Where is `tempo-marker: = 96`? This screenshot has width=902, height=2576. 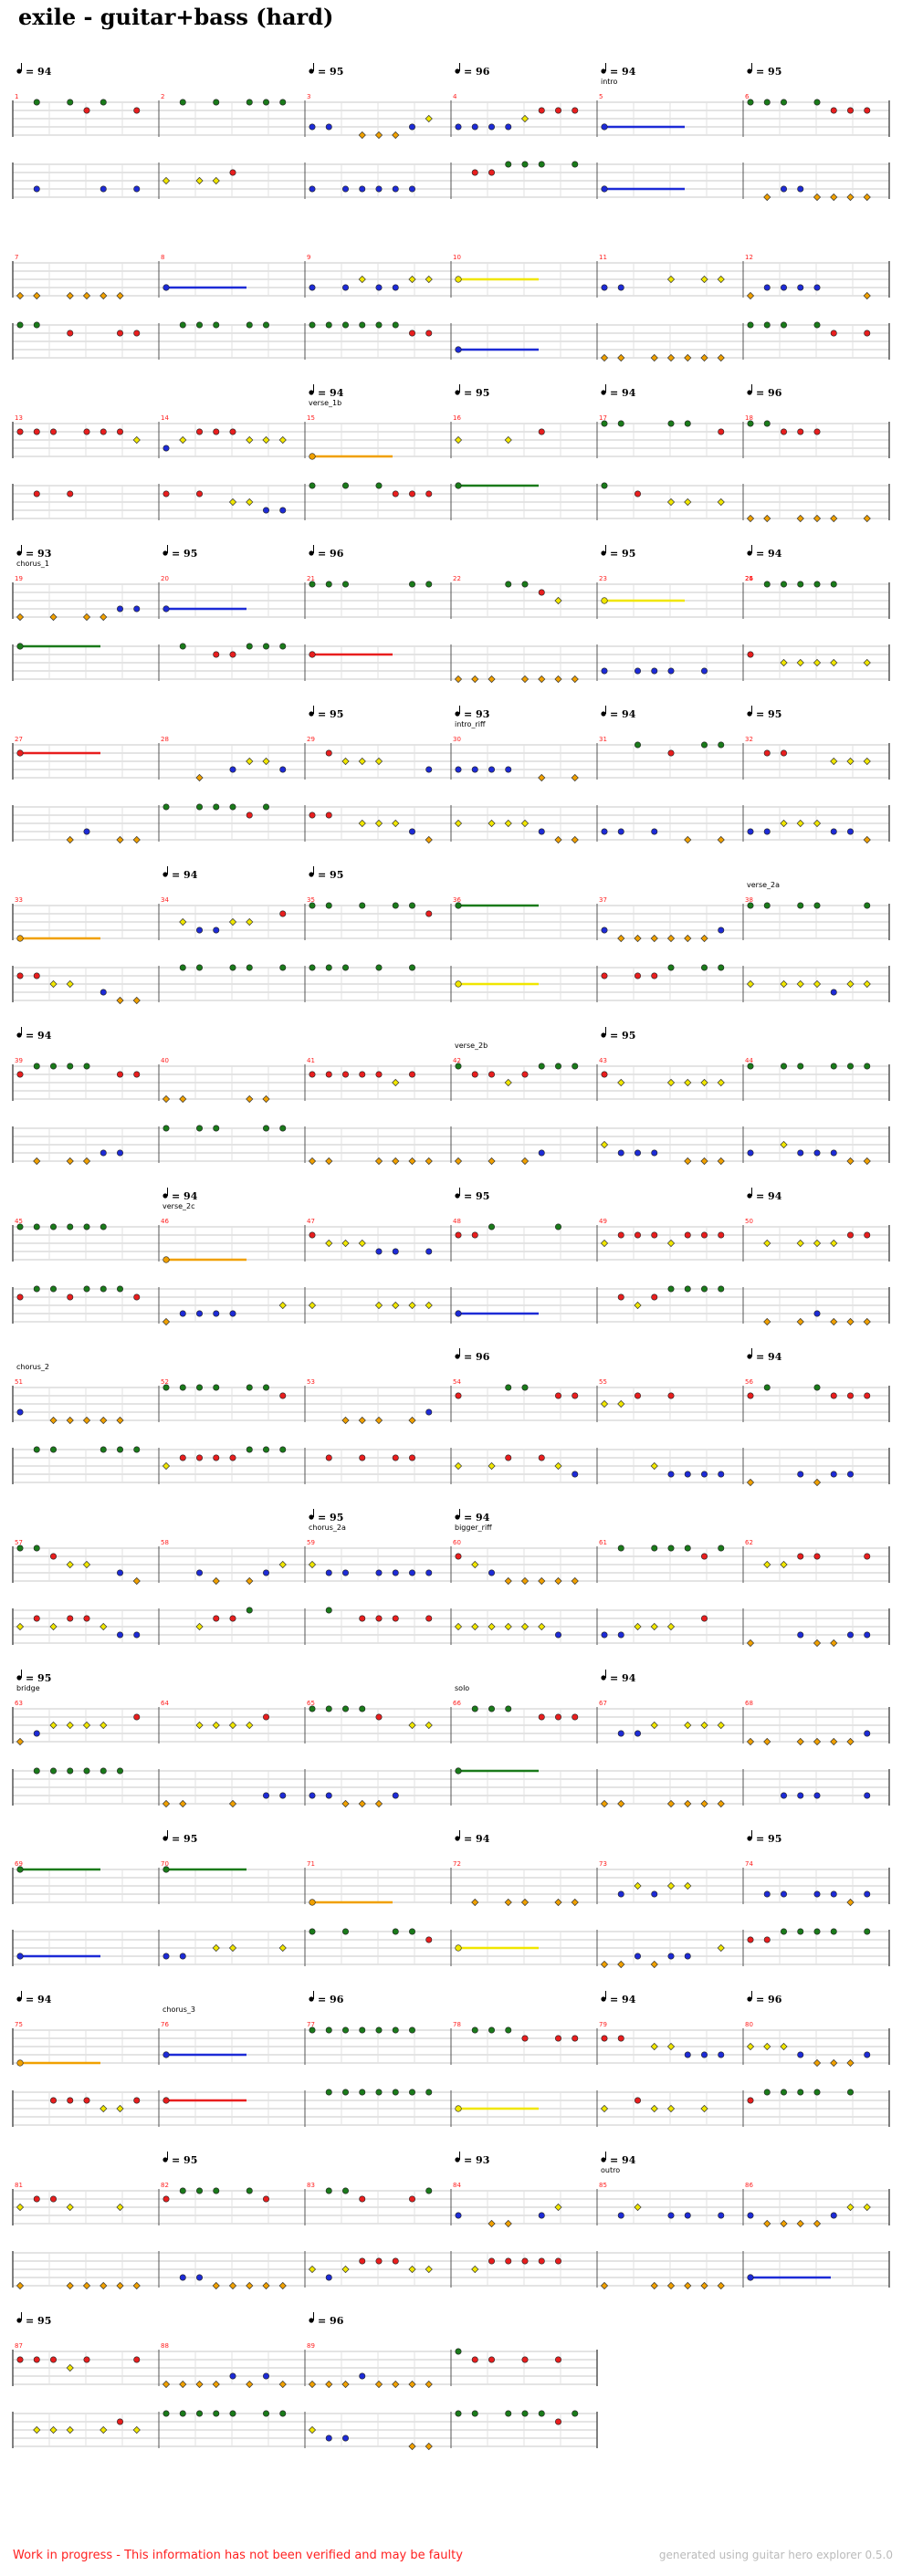
tempo-marker: = 96 is located at coordinates (473, 1356).